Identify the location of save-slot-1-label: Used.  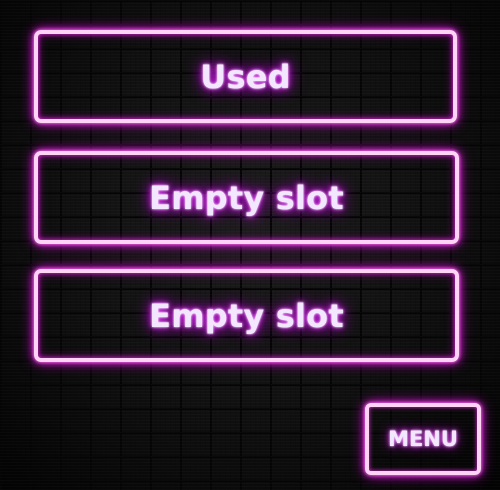
(245, 76).